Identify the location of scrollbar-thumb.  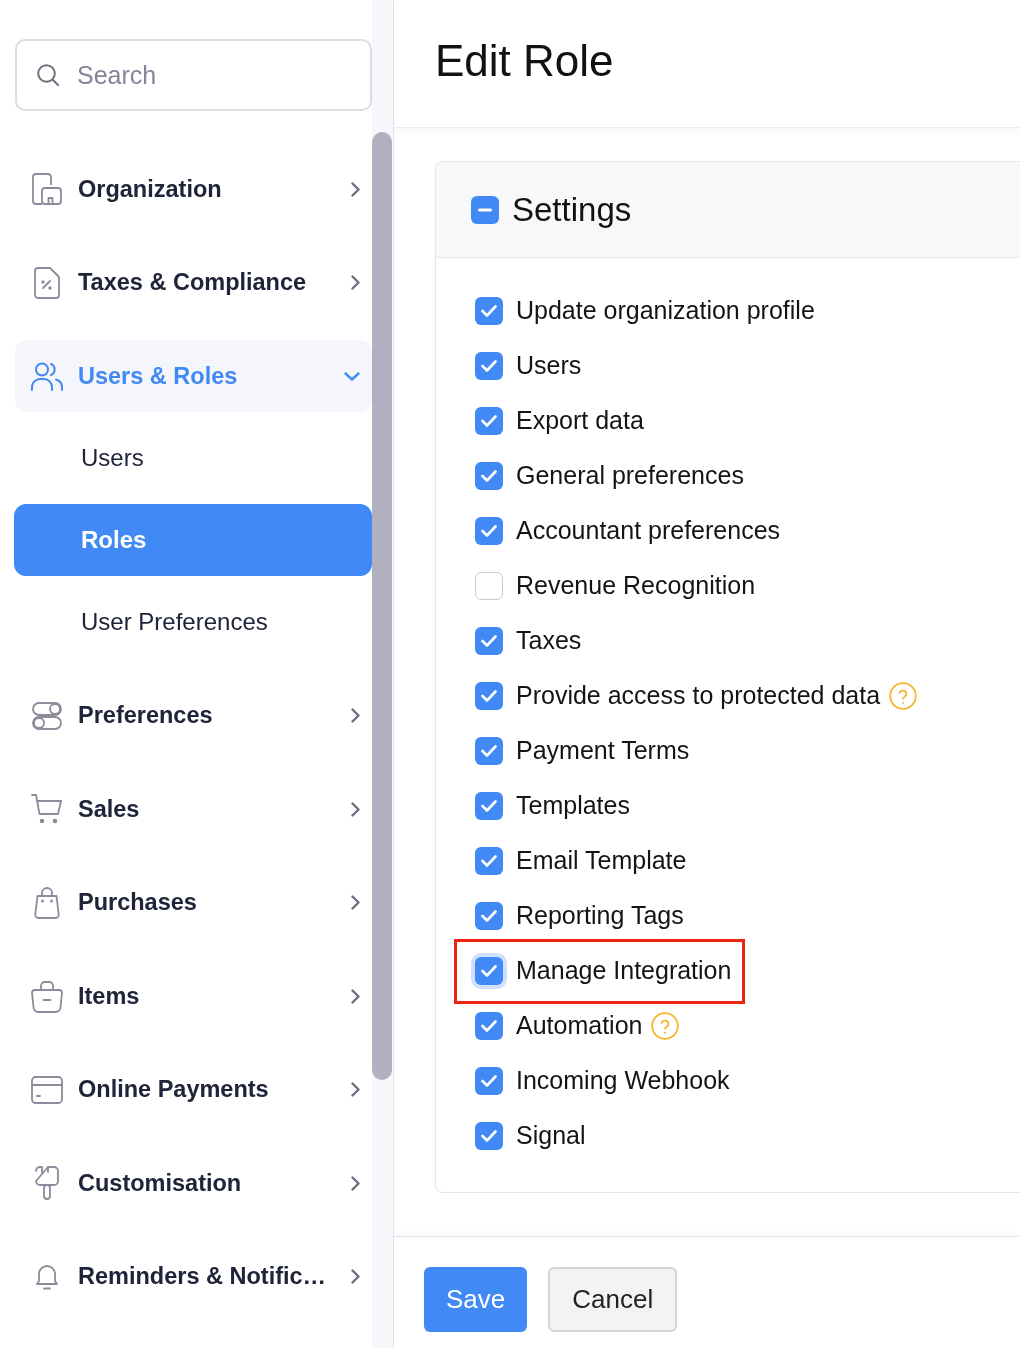
(382, 606).